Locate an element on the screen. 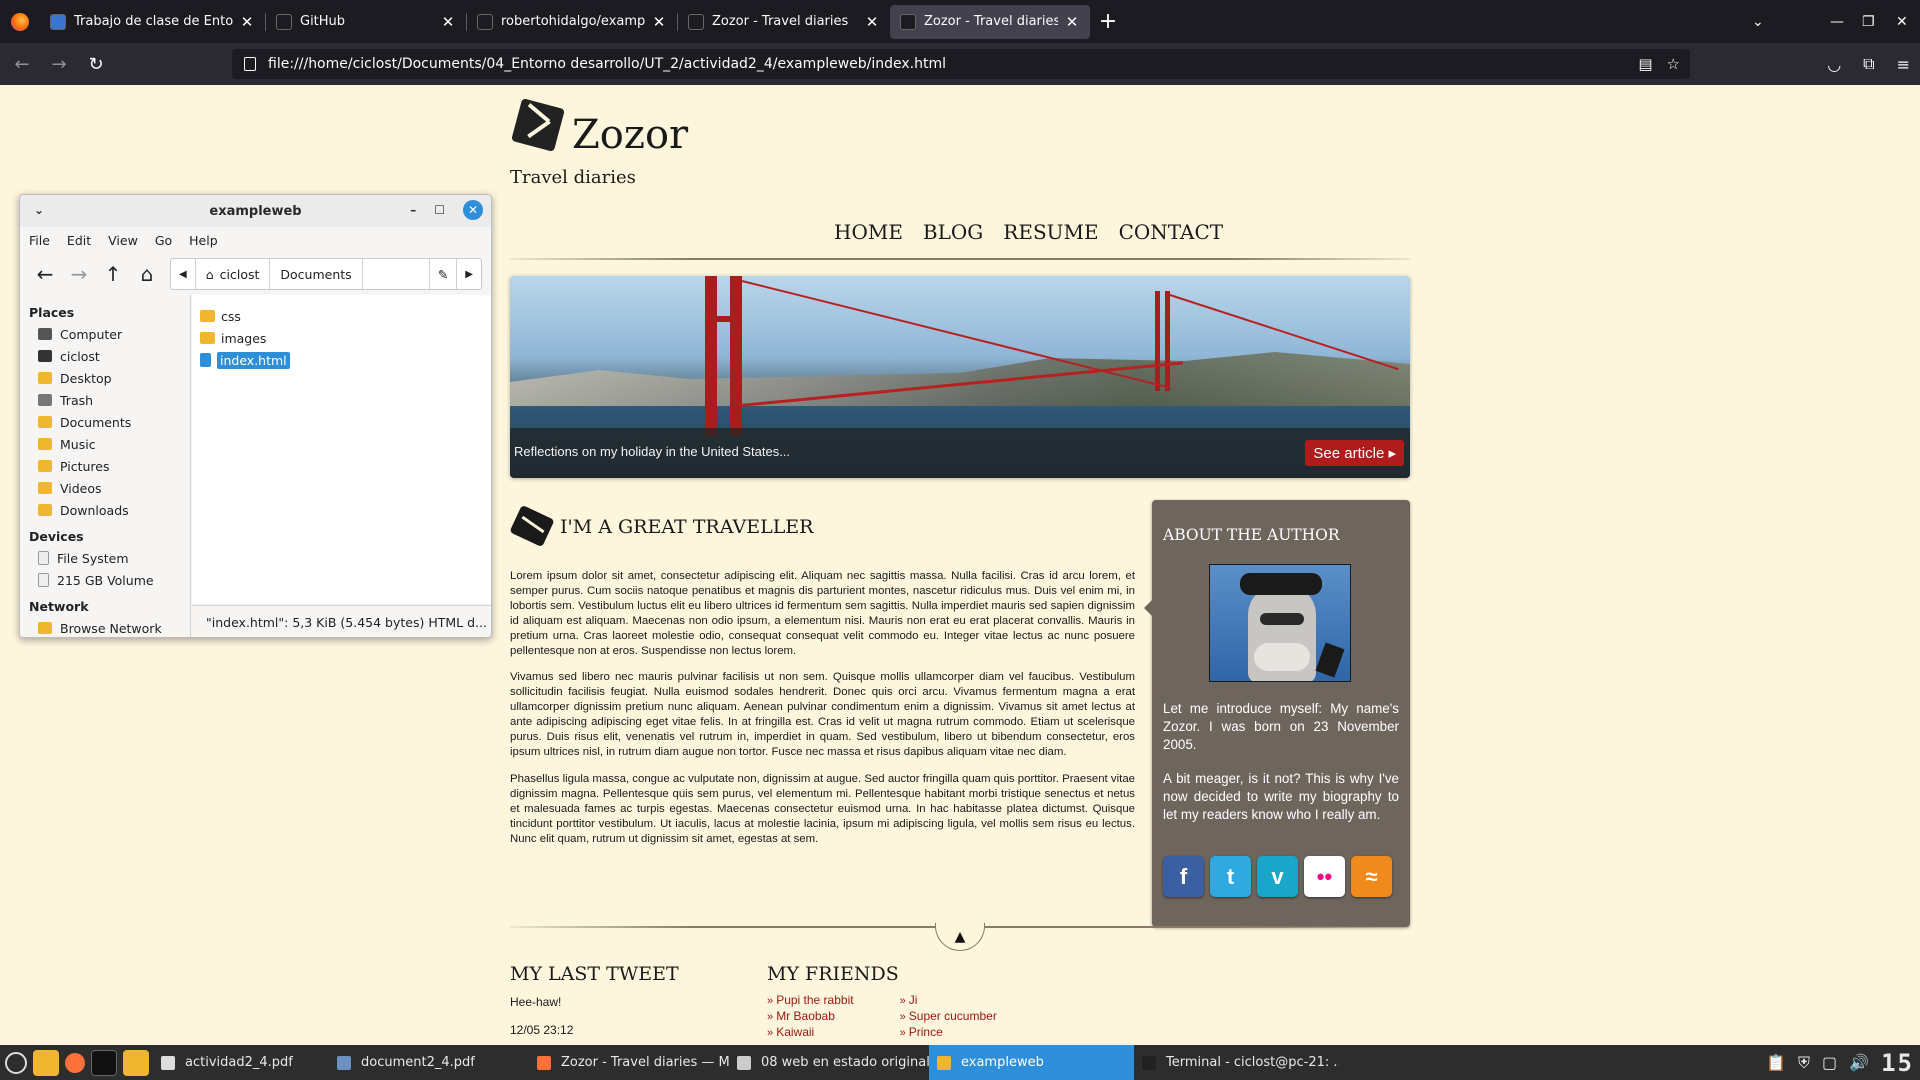 The height and width of the screenshot is (1080, 1920). file-item: images is located at coordinates (341, 338).